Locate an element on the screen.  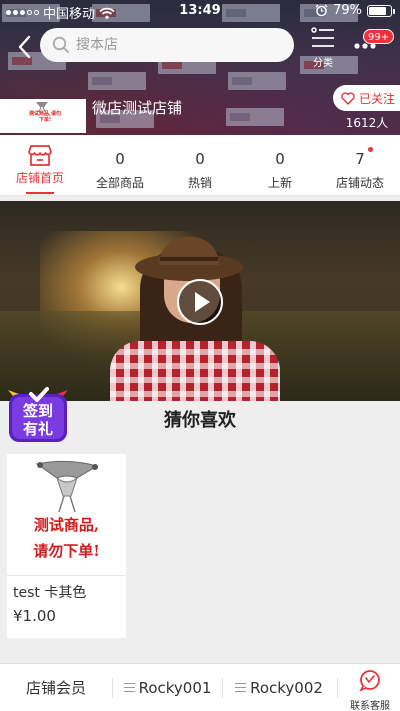
tab-shop-news-label: 店铺动态 is located at coordinates (359, 183).